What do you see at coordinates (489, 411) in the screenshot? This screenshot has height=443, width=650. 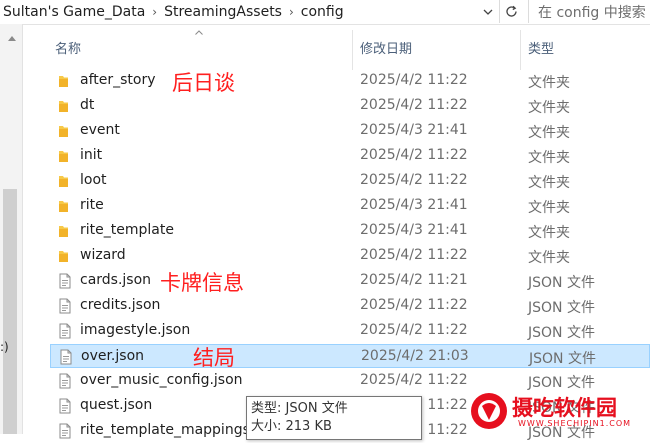 I see `watermark-logo-icon` at bounding box center [489, 411].